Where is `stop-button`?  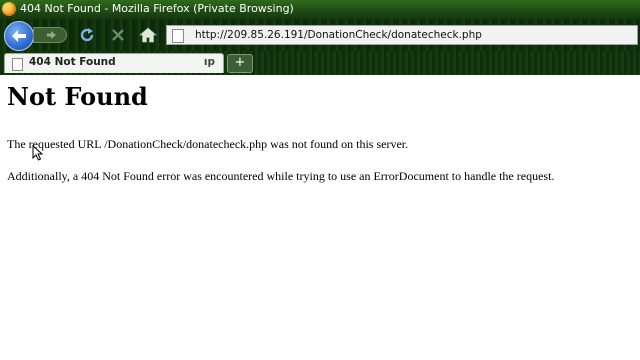 stop-button is located at coordinates (118, 35).